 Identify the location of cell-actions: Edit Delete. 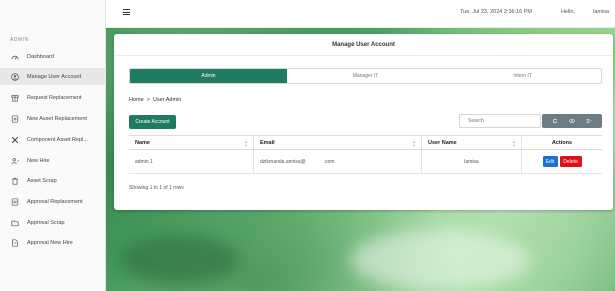
(562, 161).